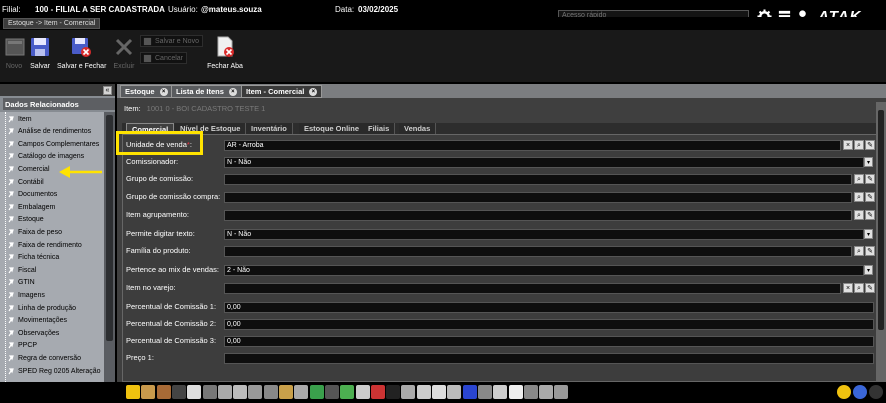 This screenshot has width=886, height=403. Describe the element at coordinates (225, 53) in the screenshot. I see `fechar-aba-button: Fechar Aba` at that location.